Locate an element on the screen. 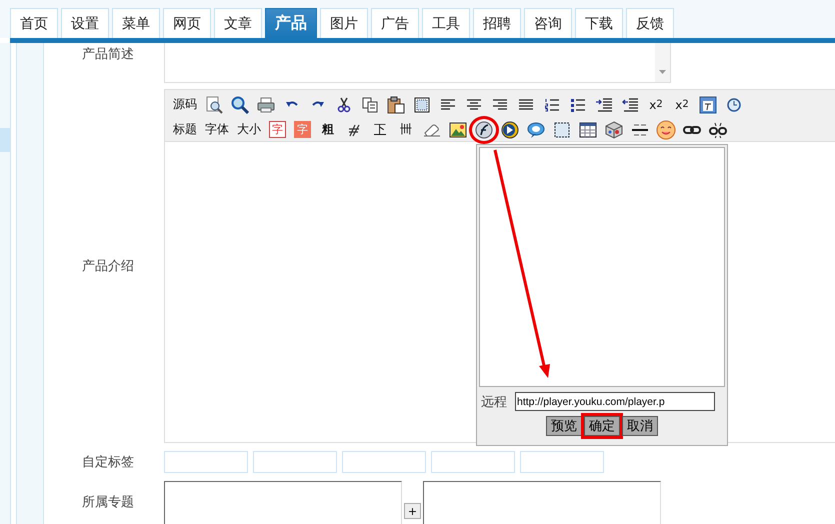 This screenshot has height=524, width=835. toolbar-button: 字体 is located at coordinates (217, 129).